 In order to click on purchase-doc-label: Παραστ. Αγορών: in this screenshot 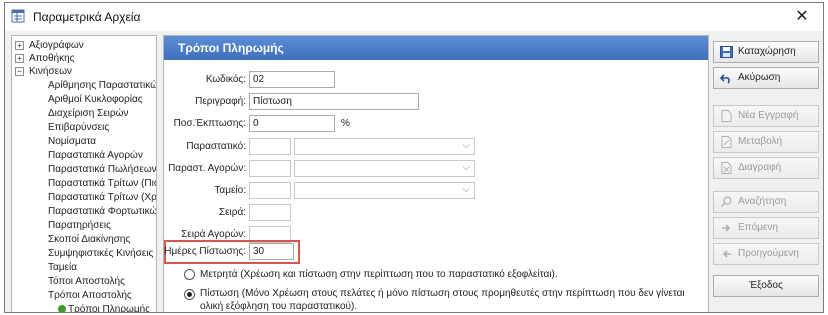, I will do `click(207, 168)`.